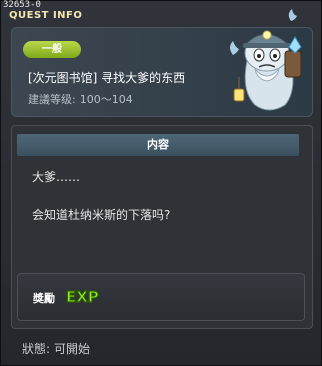 The width and height of the screenshot is (322, 366). What do you see at coordinates (46, 15) in the screenshot?
I see `window-title: QUEST INFO` at bounding box center [46, 15].